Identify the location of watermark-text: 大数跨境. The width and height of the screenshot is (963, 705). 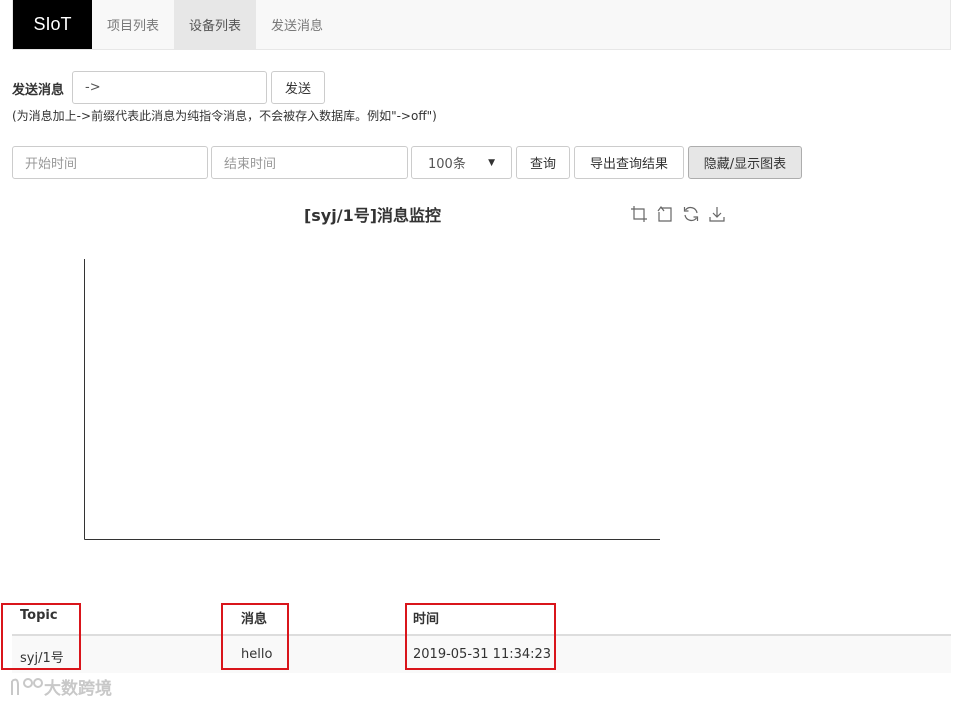
(78, 689).